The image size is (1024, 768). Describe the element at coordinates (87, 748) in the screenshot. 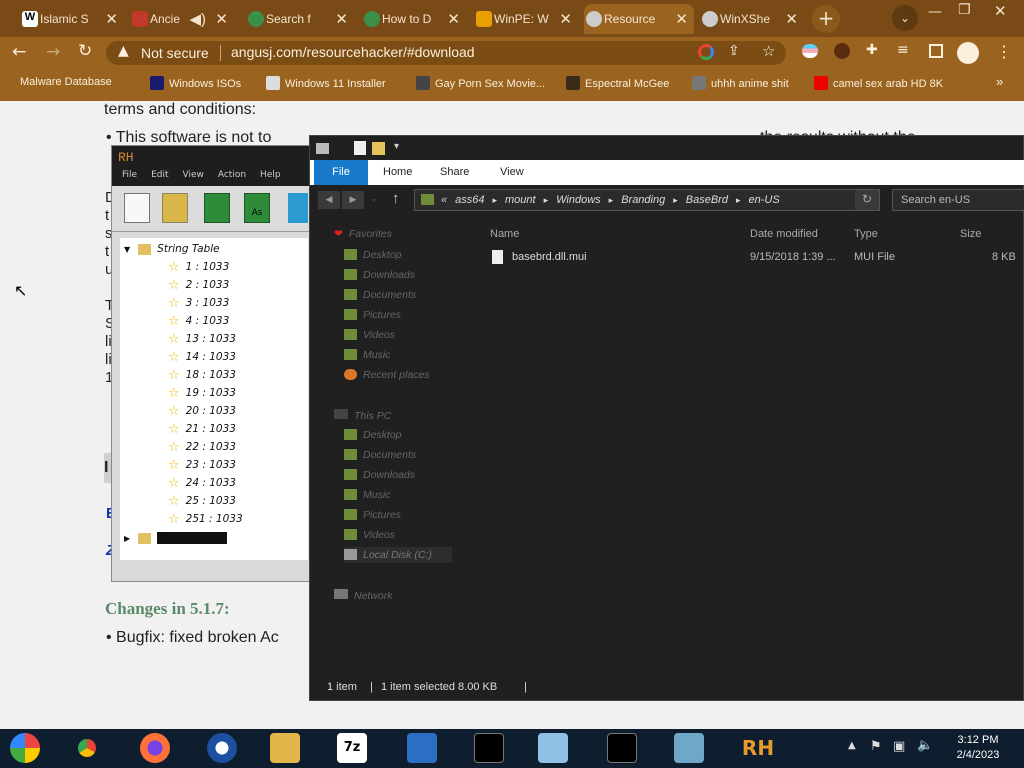

I see `chrome-icon` at that location.